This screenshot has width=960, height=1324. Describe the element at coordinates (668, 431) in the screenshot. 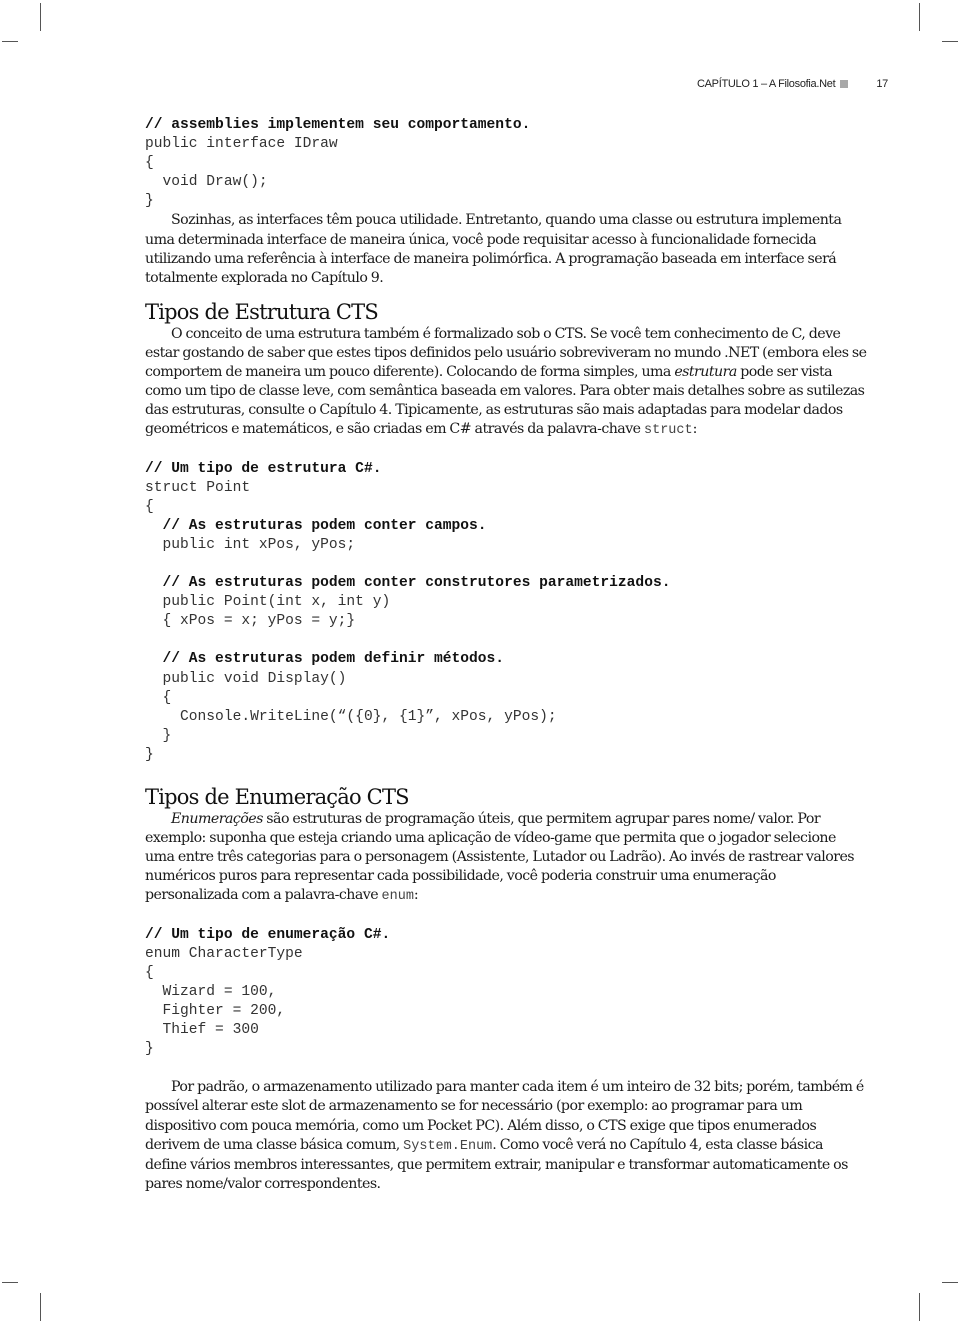

I see `inline-code: struct` at that location.